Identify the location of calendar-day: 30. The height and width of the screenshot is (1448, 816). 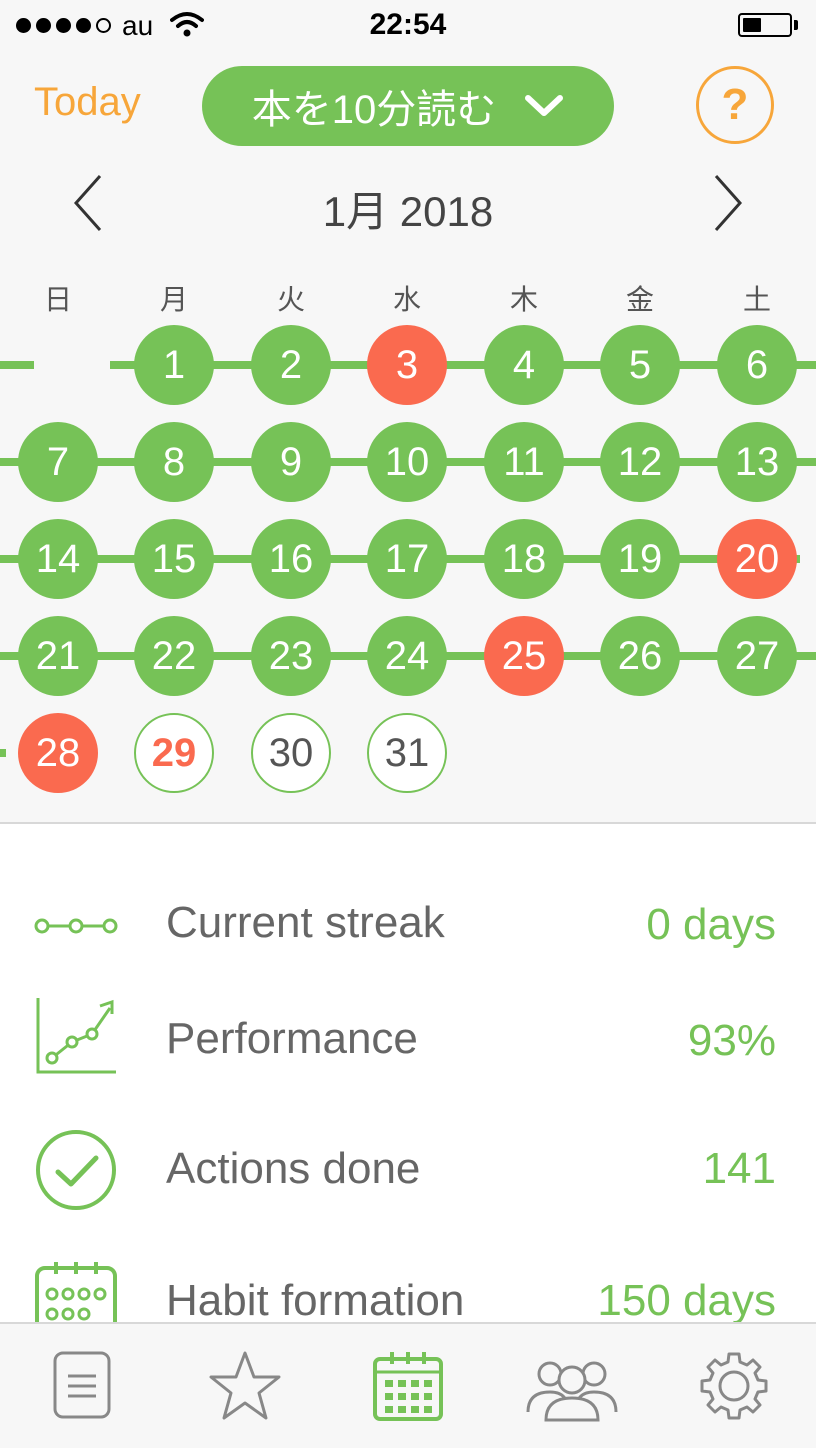
(291, 753).